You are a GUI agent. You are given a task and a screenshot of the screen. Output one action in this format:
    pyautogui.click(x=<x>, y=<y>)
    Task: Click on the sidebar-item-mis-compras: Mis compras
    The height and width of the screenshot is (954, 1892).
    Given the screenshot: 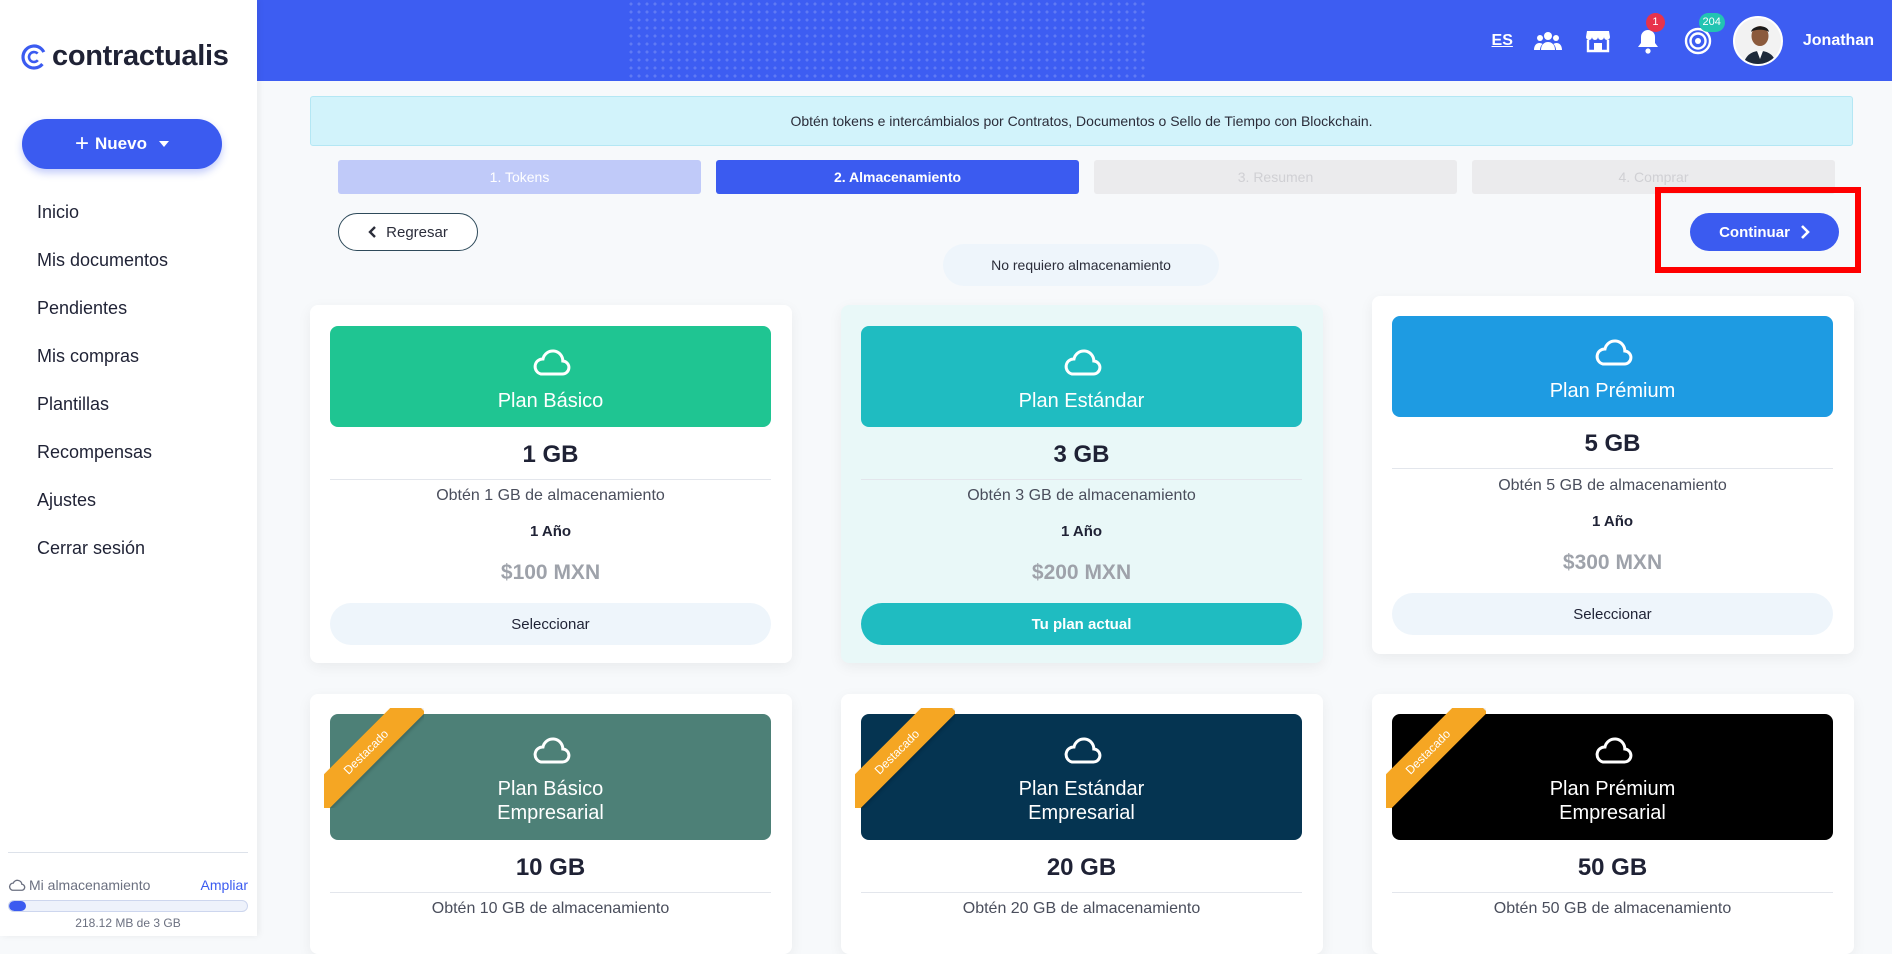 What is the action you would take?
    pyautogui.click(x=102, y=366)
    